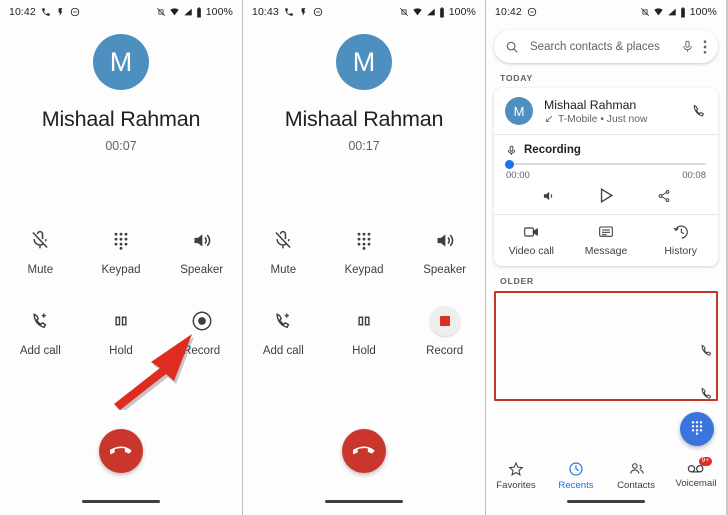 The image size is (728, 515). Describe the element at coordinates (444, 321) in the screenshot. I see `stop-record-icon` at that location.